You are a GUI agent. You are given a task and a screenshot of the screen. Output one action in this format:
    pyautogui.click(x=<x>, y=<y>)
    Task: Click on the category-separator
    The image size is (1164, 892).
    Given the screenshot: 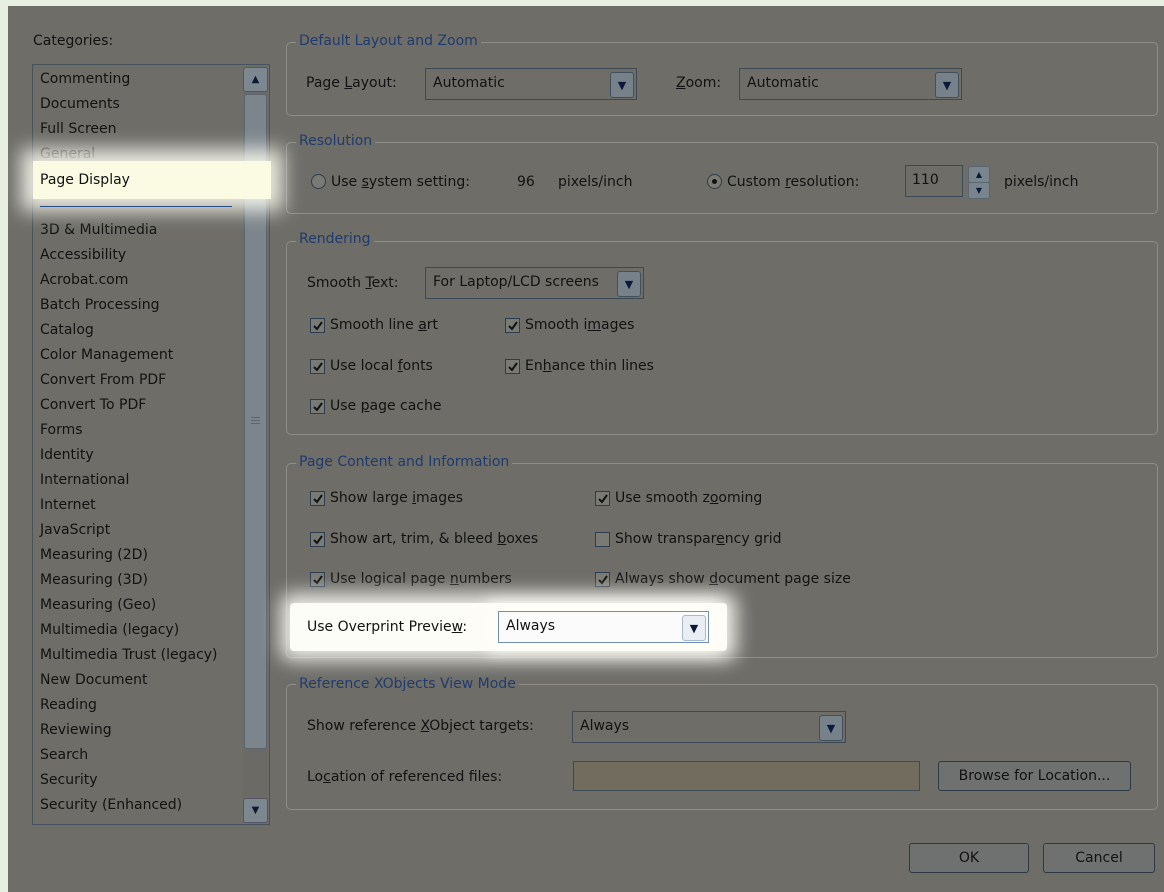 What is the action you would take?
    pyautogui.click(x=136, y=206)
    